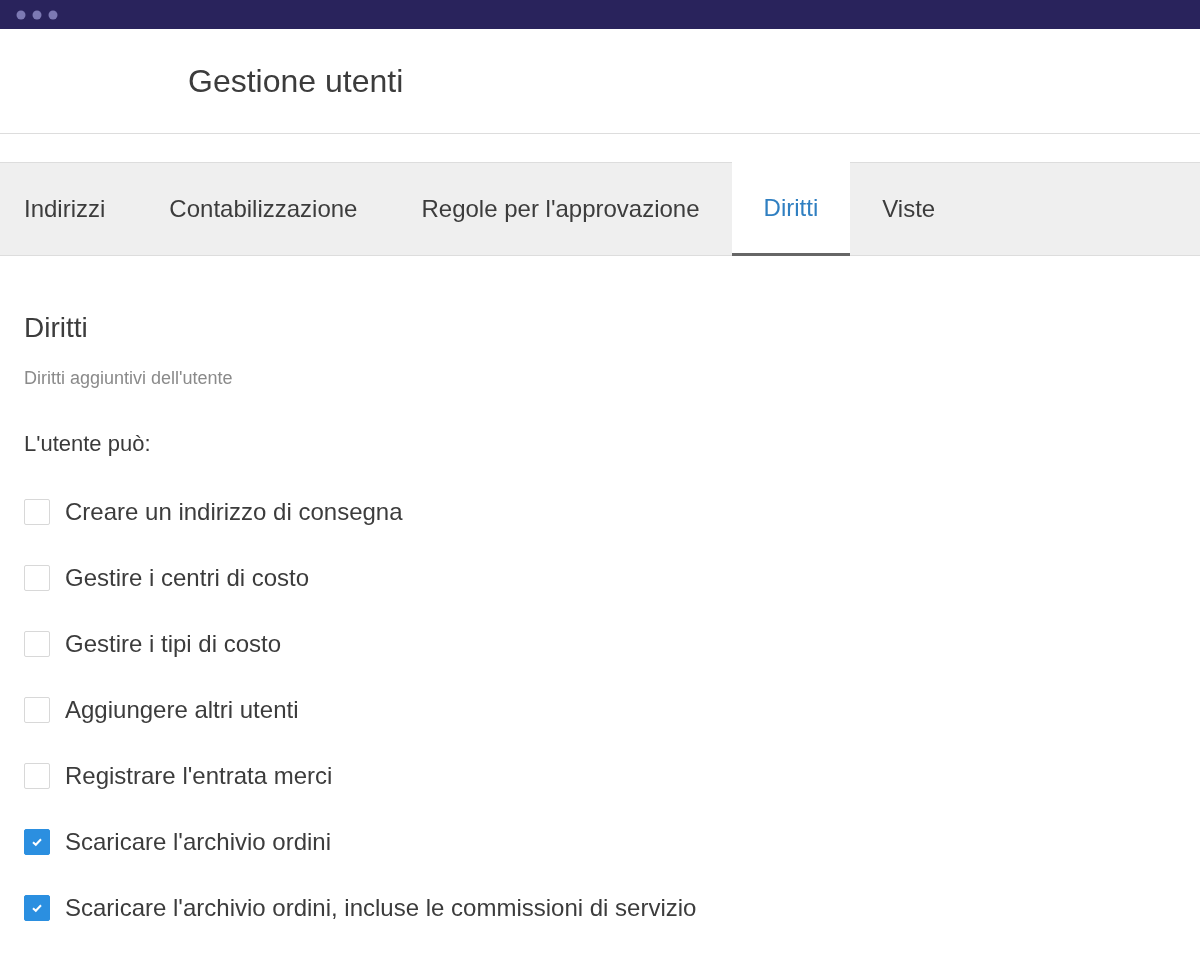 This screenshot has width=1200, height=975. I want to click on checkbox-label: Registrare l'entrata merci, so click(199, 776).